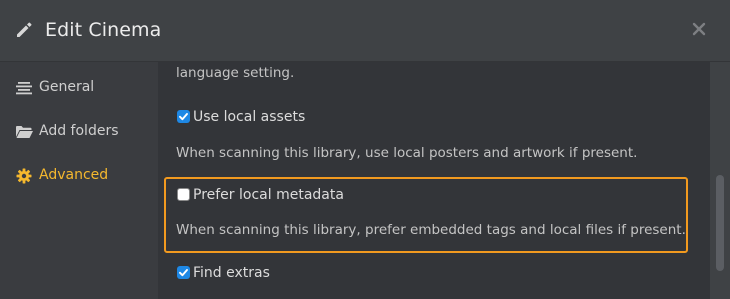  I want to click on sidebar-item-add-folders: Add folders, so click(79, 131).